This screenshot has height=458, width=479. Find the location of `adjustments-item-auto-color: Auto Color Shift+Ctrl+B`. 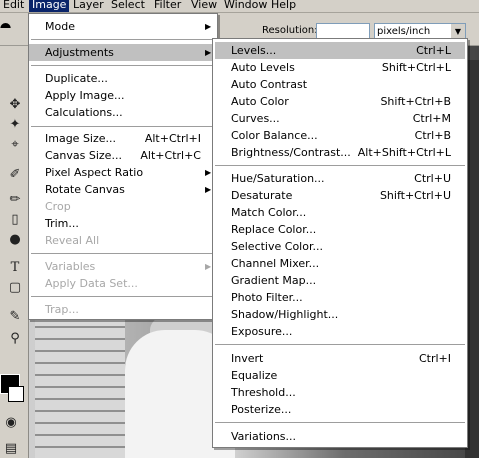

adjustments-item-auto-color: Auto Color Shift+Ctrl+B is located at coordinates (340, 101).